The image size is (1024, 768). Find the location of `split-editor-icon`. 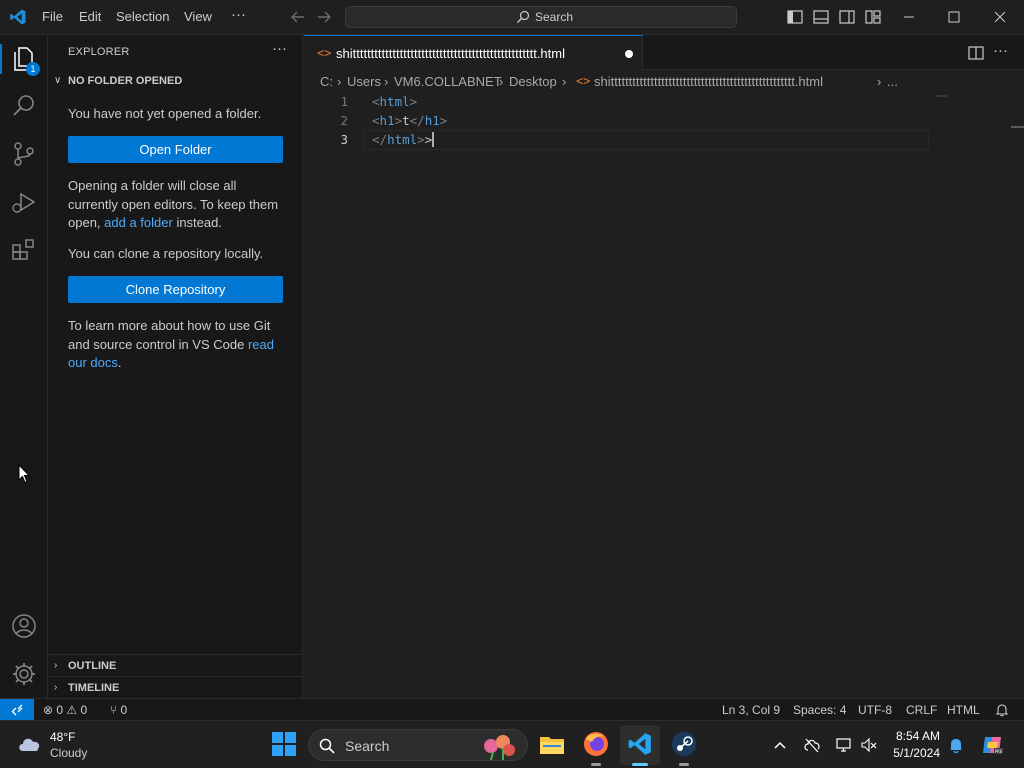

split-editor-icon is located at coordinates (976, 53).